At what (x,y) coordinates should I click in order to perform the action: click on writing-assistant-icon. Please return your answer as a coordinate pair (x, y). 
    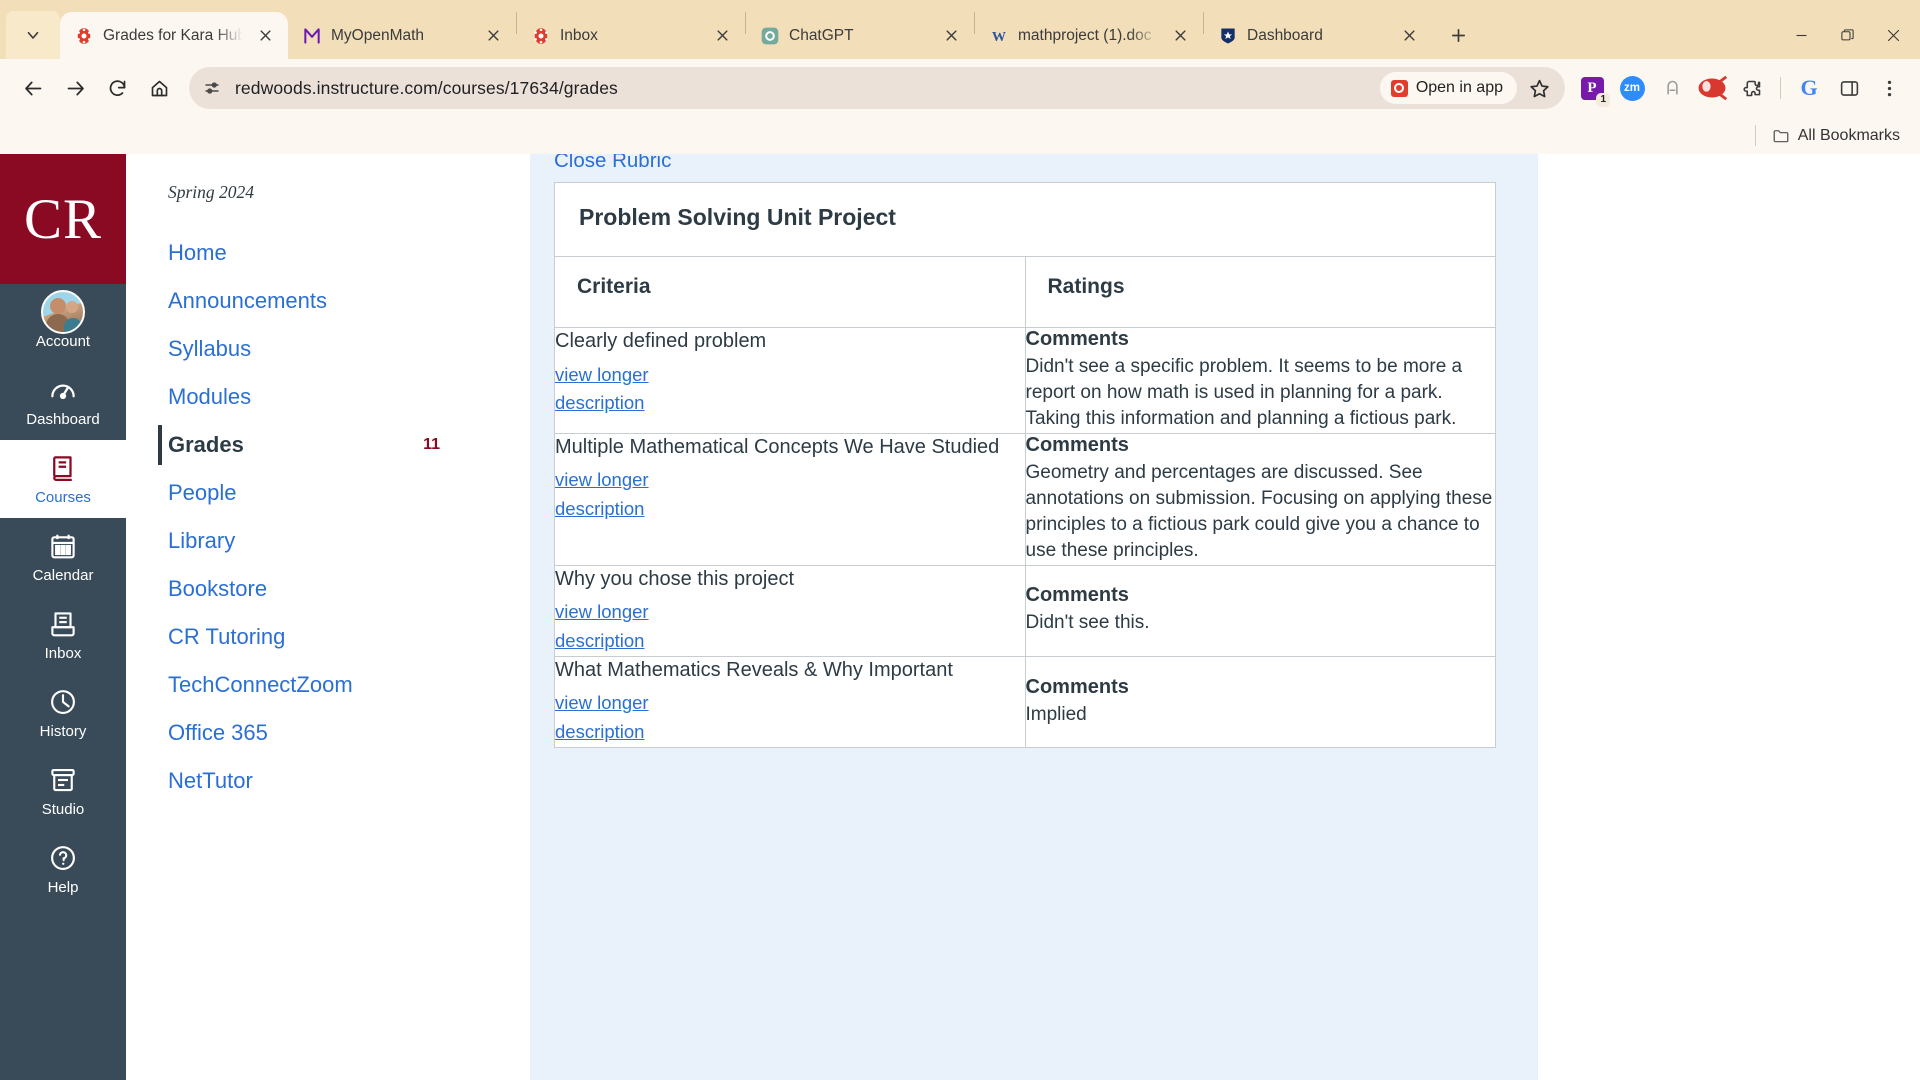
    Looking at the image, I should click on (1672, 87).